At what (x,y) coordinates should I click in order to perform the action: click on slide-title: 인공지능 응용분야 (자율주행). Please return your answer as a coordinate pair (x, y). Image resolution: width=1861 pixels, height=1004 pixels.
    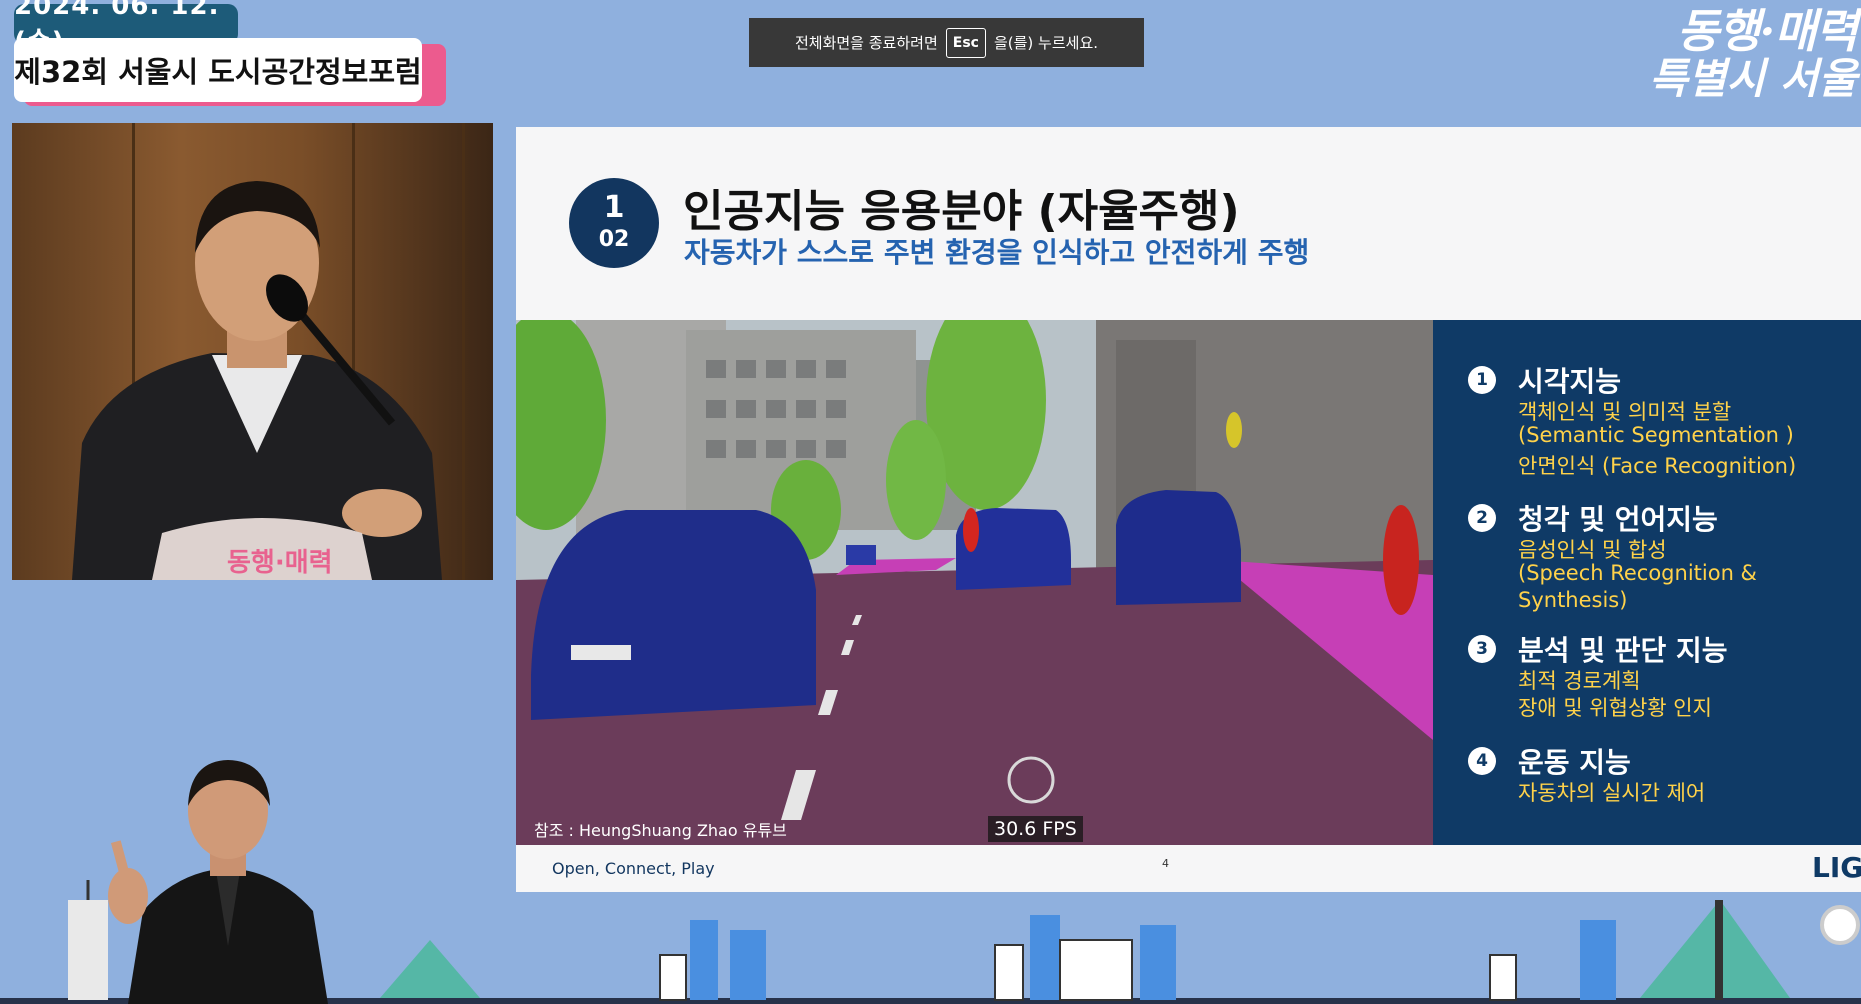
    Looking at the image, I should click on (961, 211).